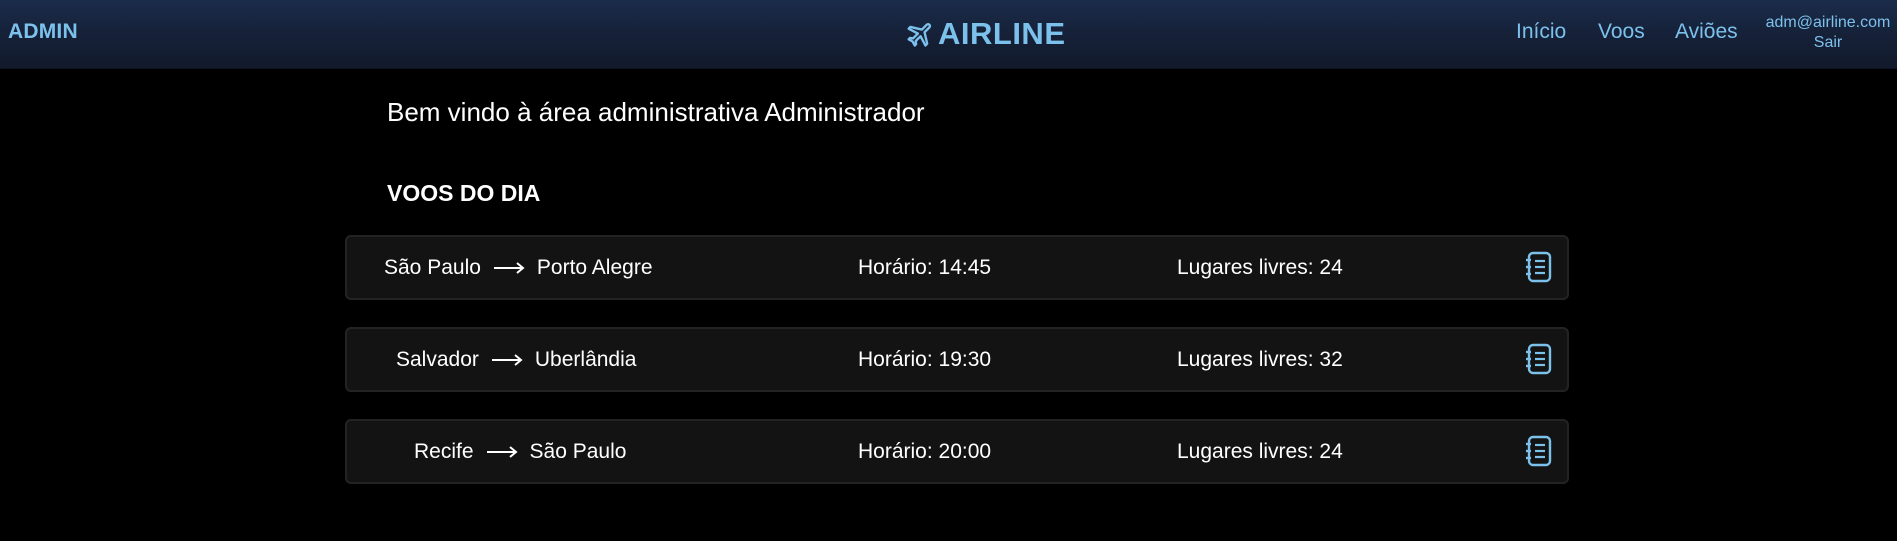  I want to click on airline-logo: AIRLINE, so click(986, 34).